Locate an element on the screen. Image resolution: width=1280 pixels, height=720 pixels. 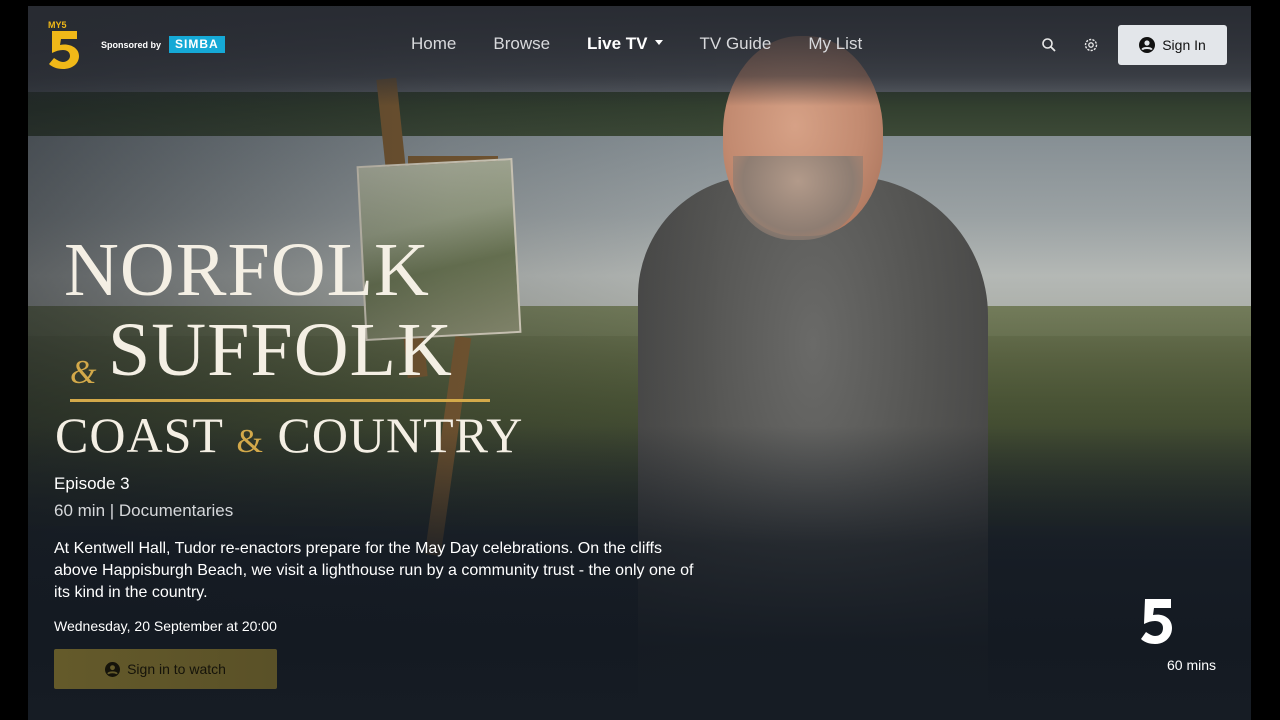
nav-live-tv: Live TV is located at coordinates (625, 44).